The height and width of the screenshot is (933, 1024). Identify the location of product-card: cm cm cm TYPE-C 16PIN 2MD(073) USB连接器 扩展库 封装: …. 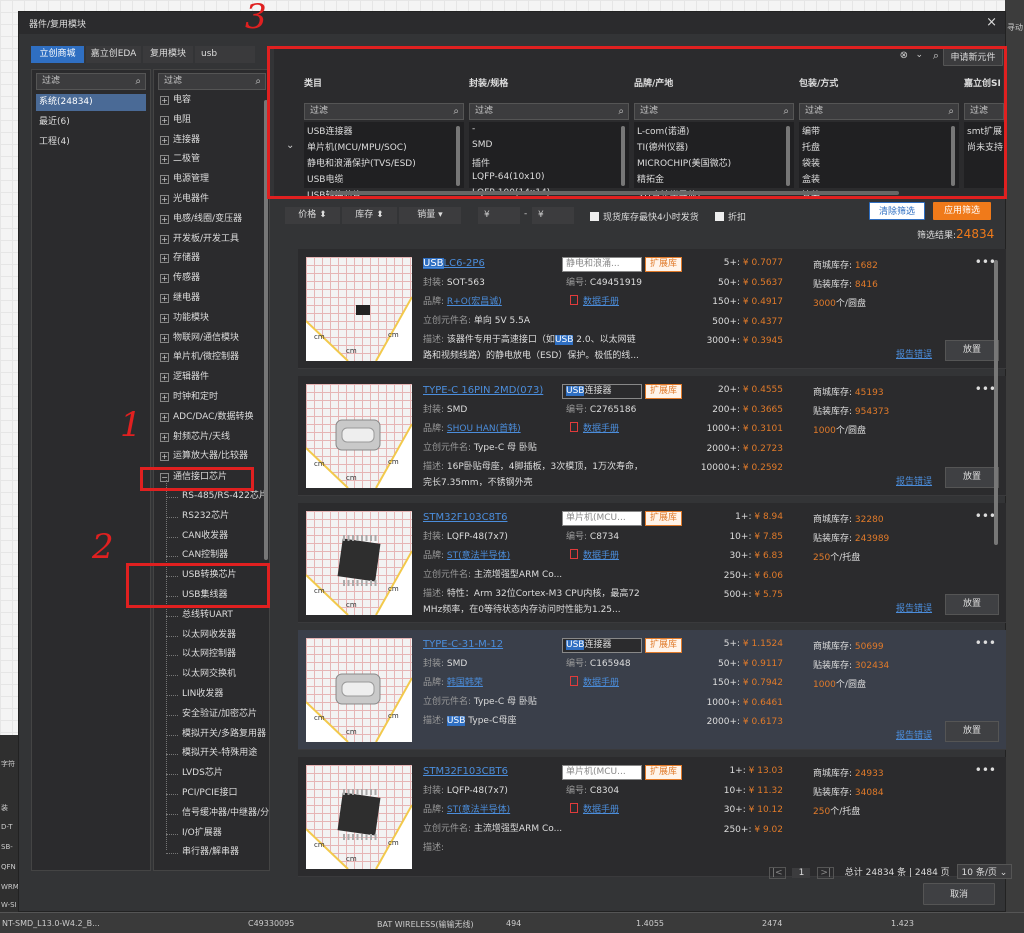
(652, 436).